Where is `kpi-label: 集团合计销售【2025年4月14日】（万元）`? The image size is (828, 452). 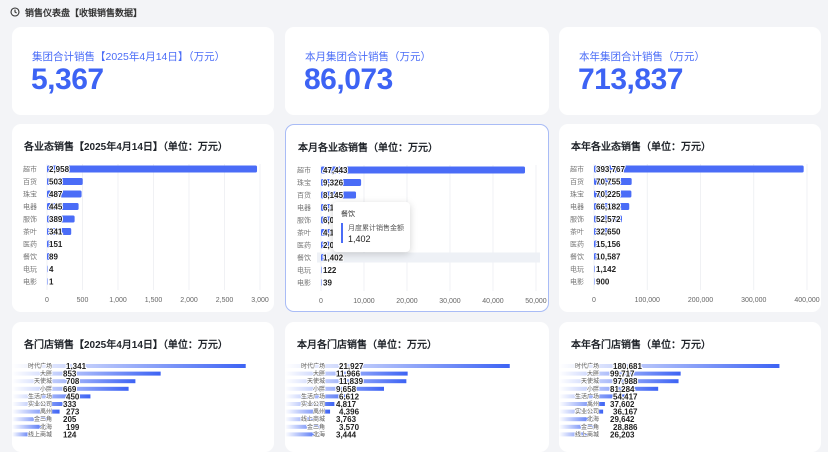 kpi-label: 集团合计销售【2025年4月14日】（万元） is located at coordinates (129, 57).